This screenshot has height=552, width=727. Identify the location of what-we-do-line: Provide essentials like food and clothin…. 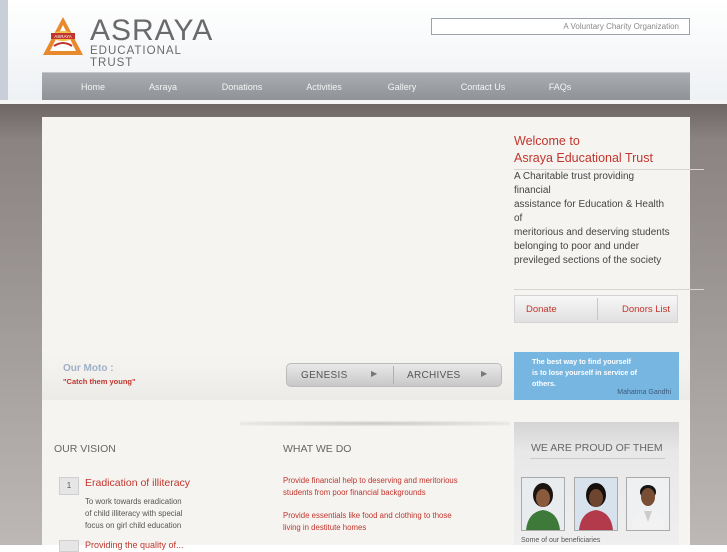
(367, 515).